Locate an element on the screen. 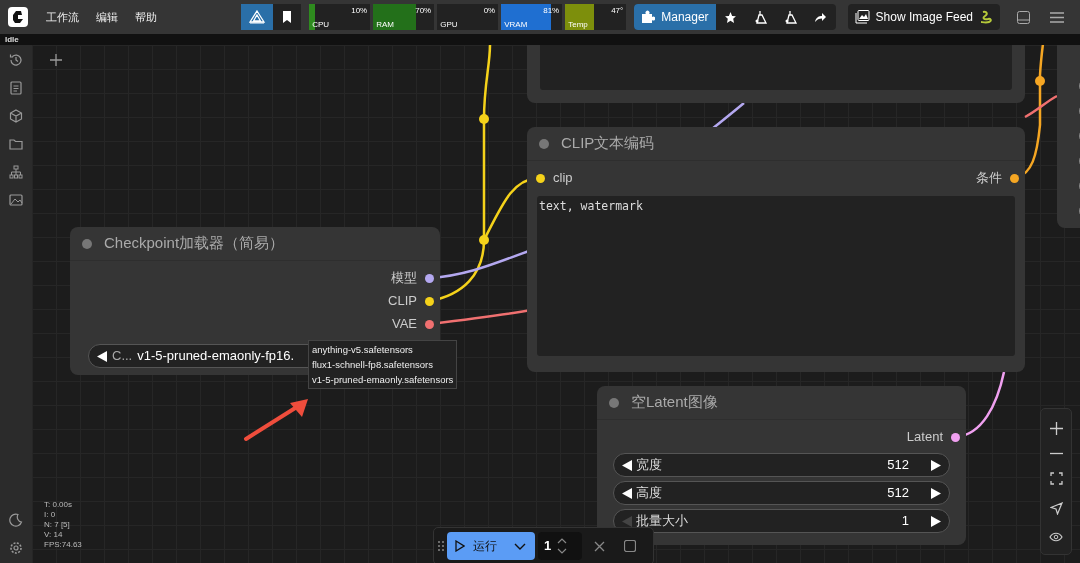 This screenshot has width=1080, height=563. stat-text: T: 0.00s is located at coordinates (58, 505).